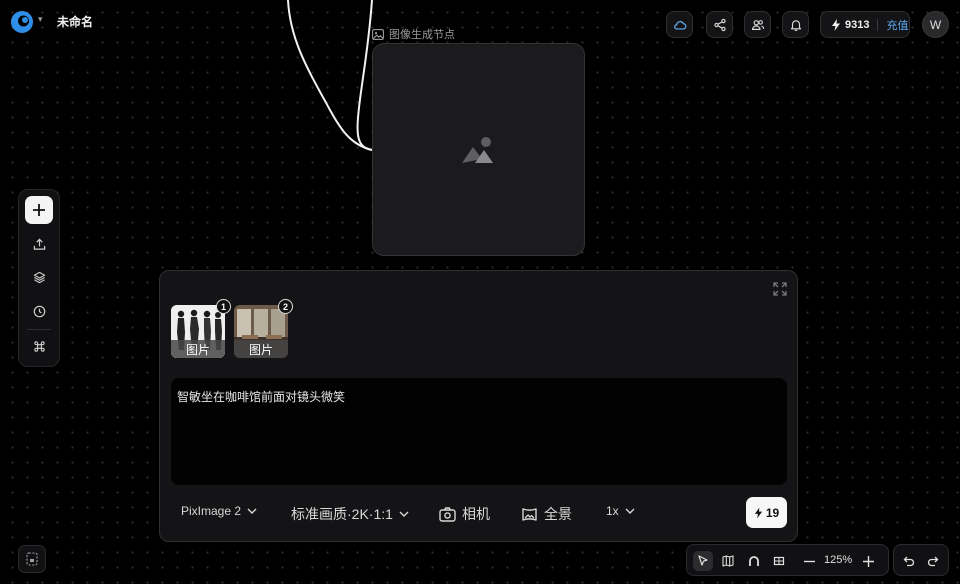 This screenshot has height=584, width=960. Describe the element at coordinates (330, 75) in the screenshot. I see `node-connector-line` at that location.